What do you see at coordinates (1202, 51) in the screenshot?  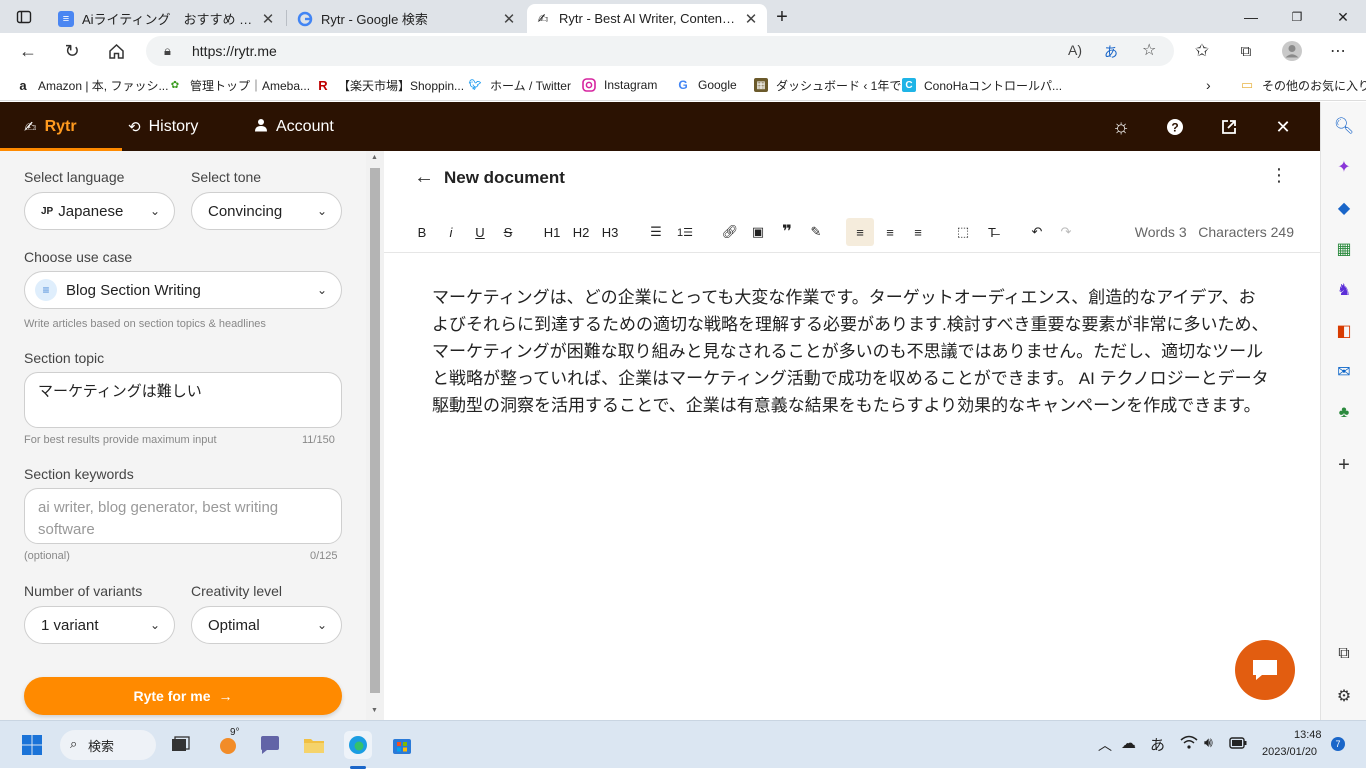 I see `favorites-icon: ✩` at bounding box center [1202, 51].